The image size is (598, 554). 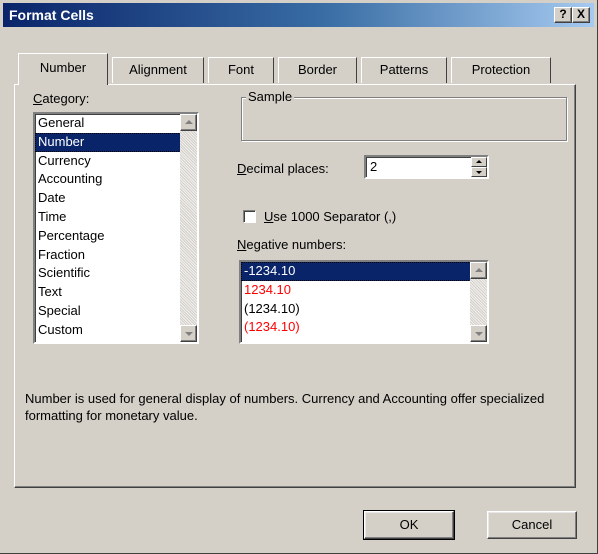 I want to click on category-item-percentage: Percentage, so click(x=116, y=236).